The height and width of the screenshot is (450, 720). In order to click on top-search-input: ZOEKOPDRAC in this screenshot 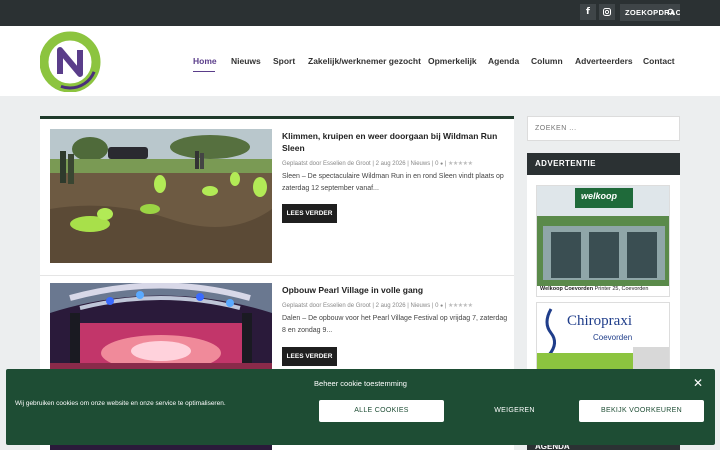, I will do `click(650, 12)`.